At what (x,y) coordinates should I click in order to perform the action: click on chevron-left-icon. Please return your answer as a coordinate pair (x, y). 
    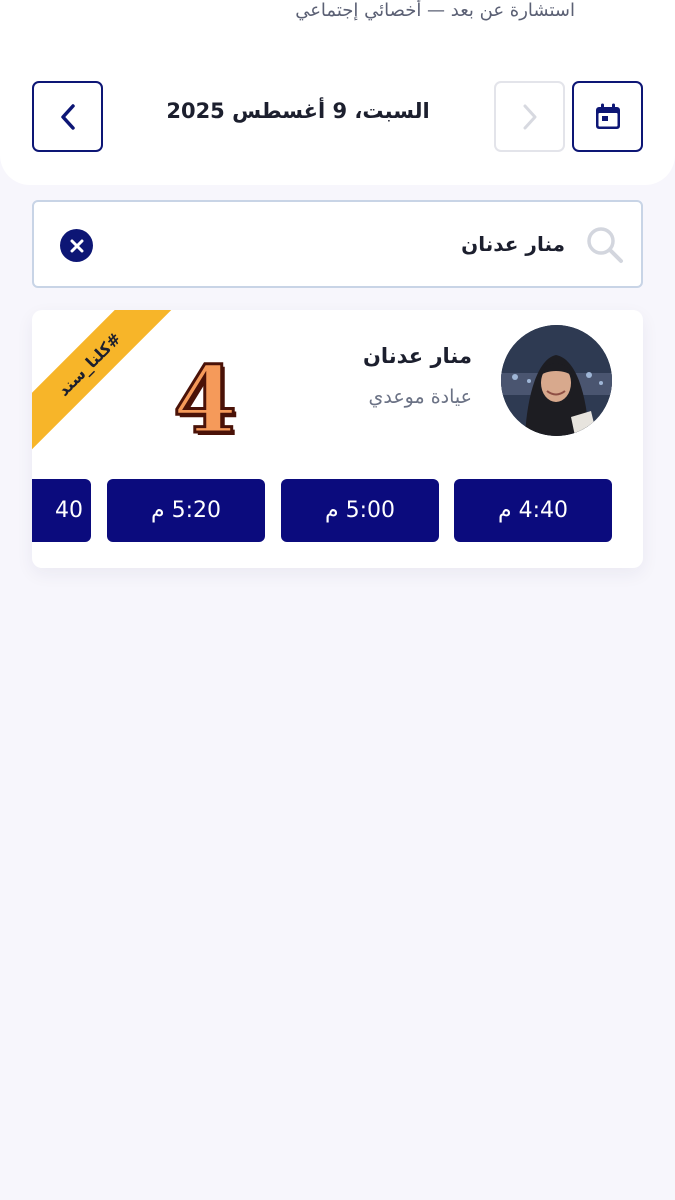
    Looking at the image, I should click on (67, 116).